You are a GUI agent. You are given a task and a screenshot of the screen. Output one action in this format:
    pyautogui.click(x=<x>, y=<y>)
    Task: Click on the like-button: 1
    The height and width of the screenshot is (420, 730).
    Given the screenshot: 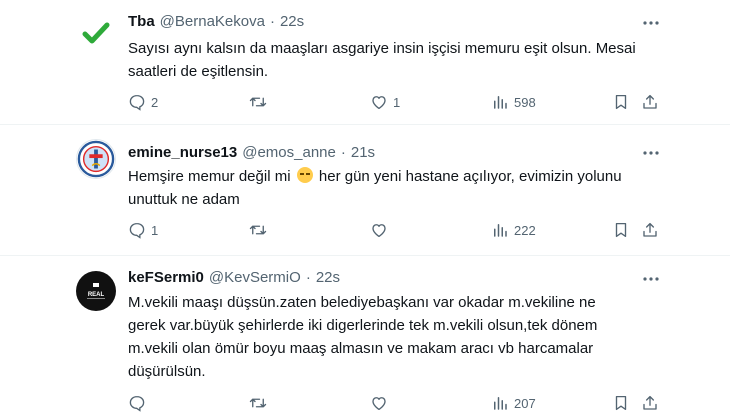 What is the action you would take?
    pyautogui.click(x=385, y=102)
    